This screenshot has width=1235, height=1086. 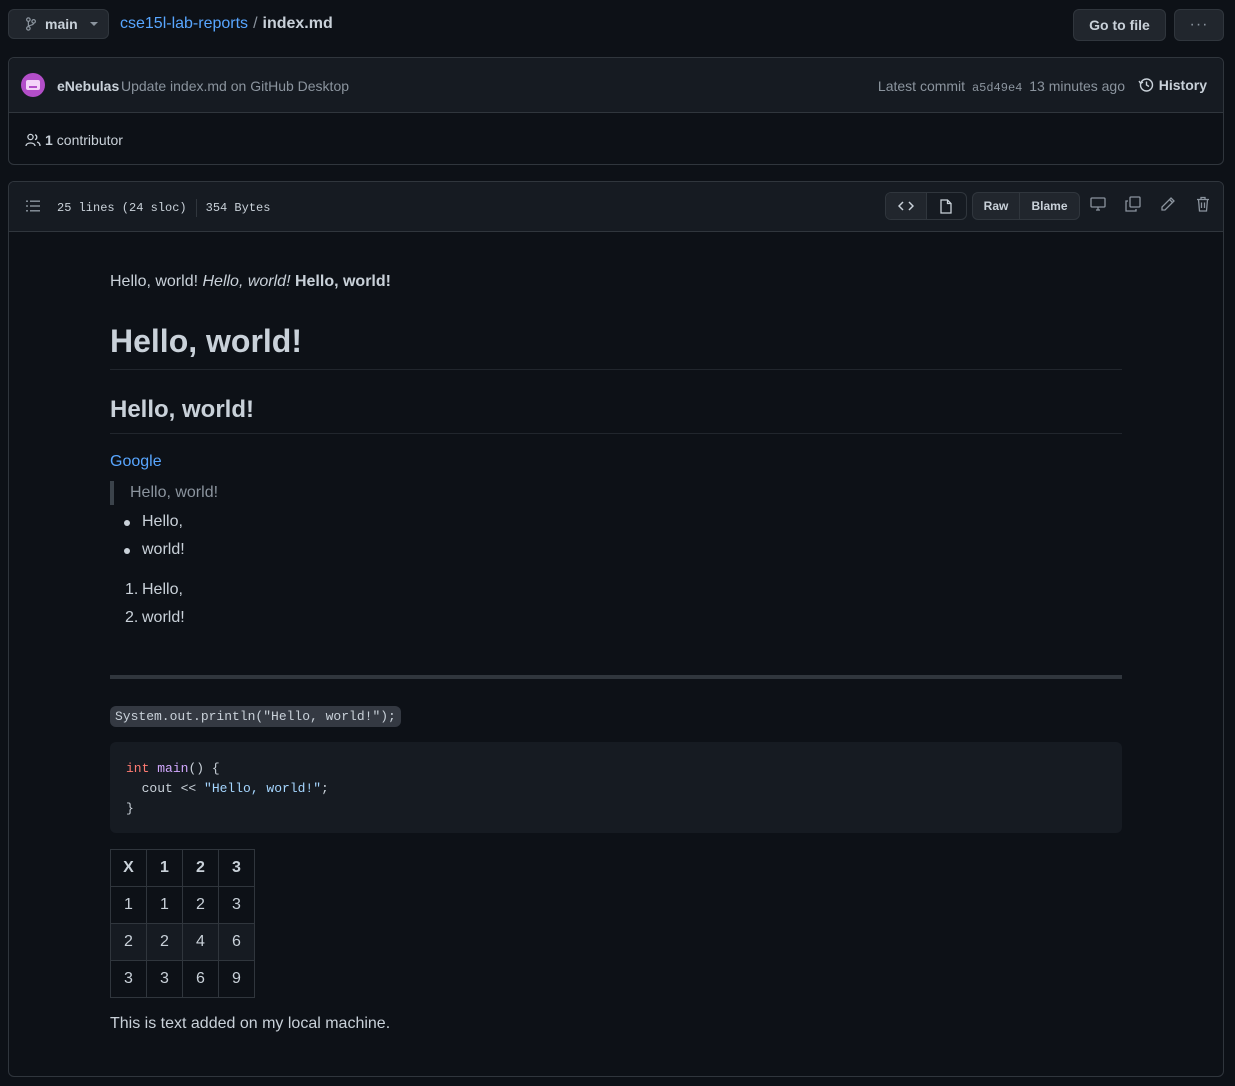 I want to click on table-header-cell: 3, so click(x=236, y=868).